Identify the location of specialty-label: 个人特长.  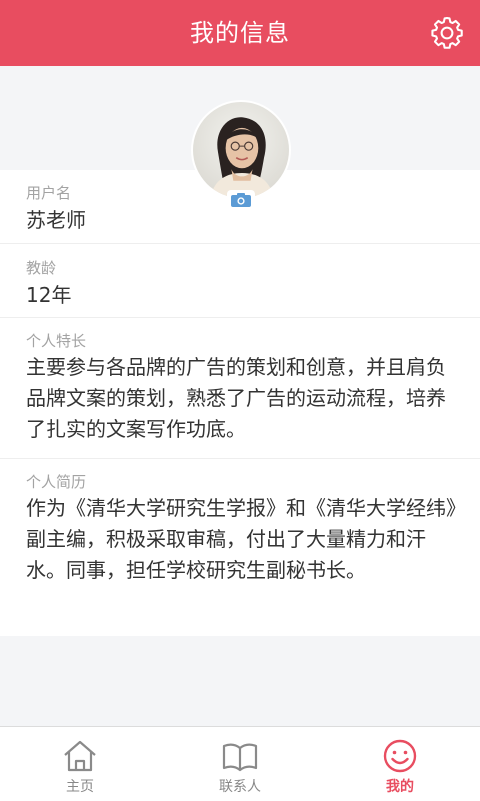
(56, 341).